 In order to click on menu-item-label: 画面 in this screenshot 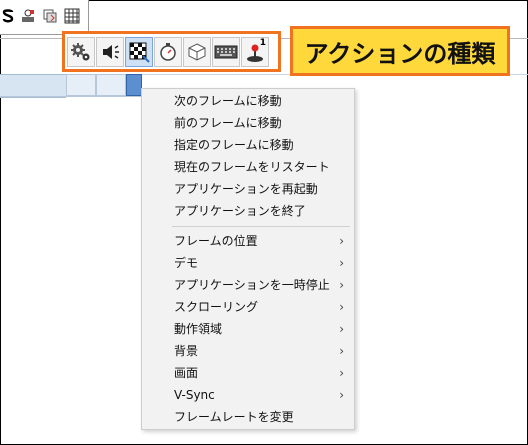, I will do `click(186, 373)`.